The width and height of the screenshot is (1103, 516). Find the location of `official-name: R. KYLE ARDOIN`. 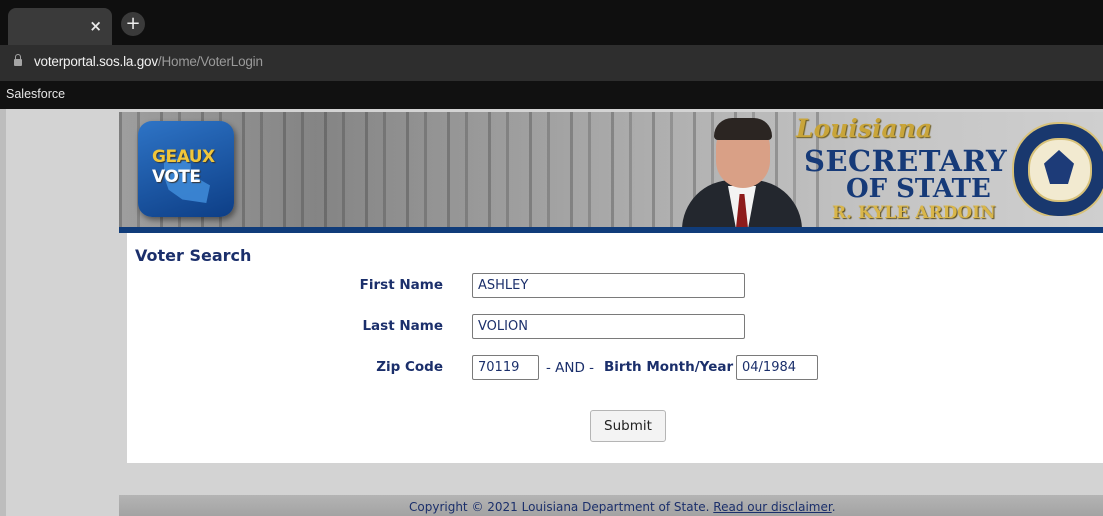

official-name: R. KYLE ARDOIN is located at coordinates (914, 213).